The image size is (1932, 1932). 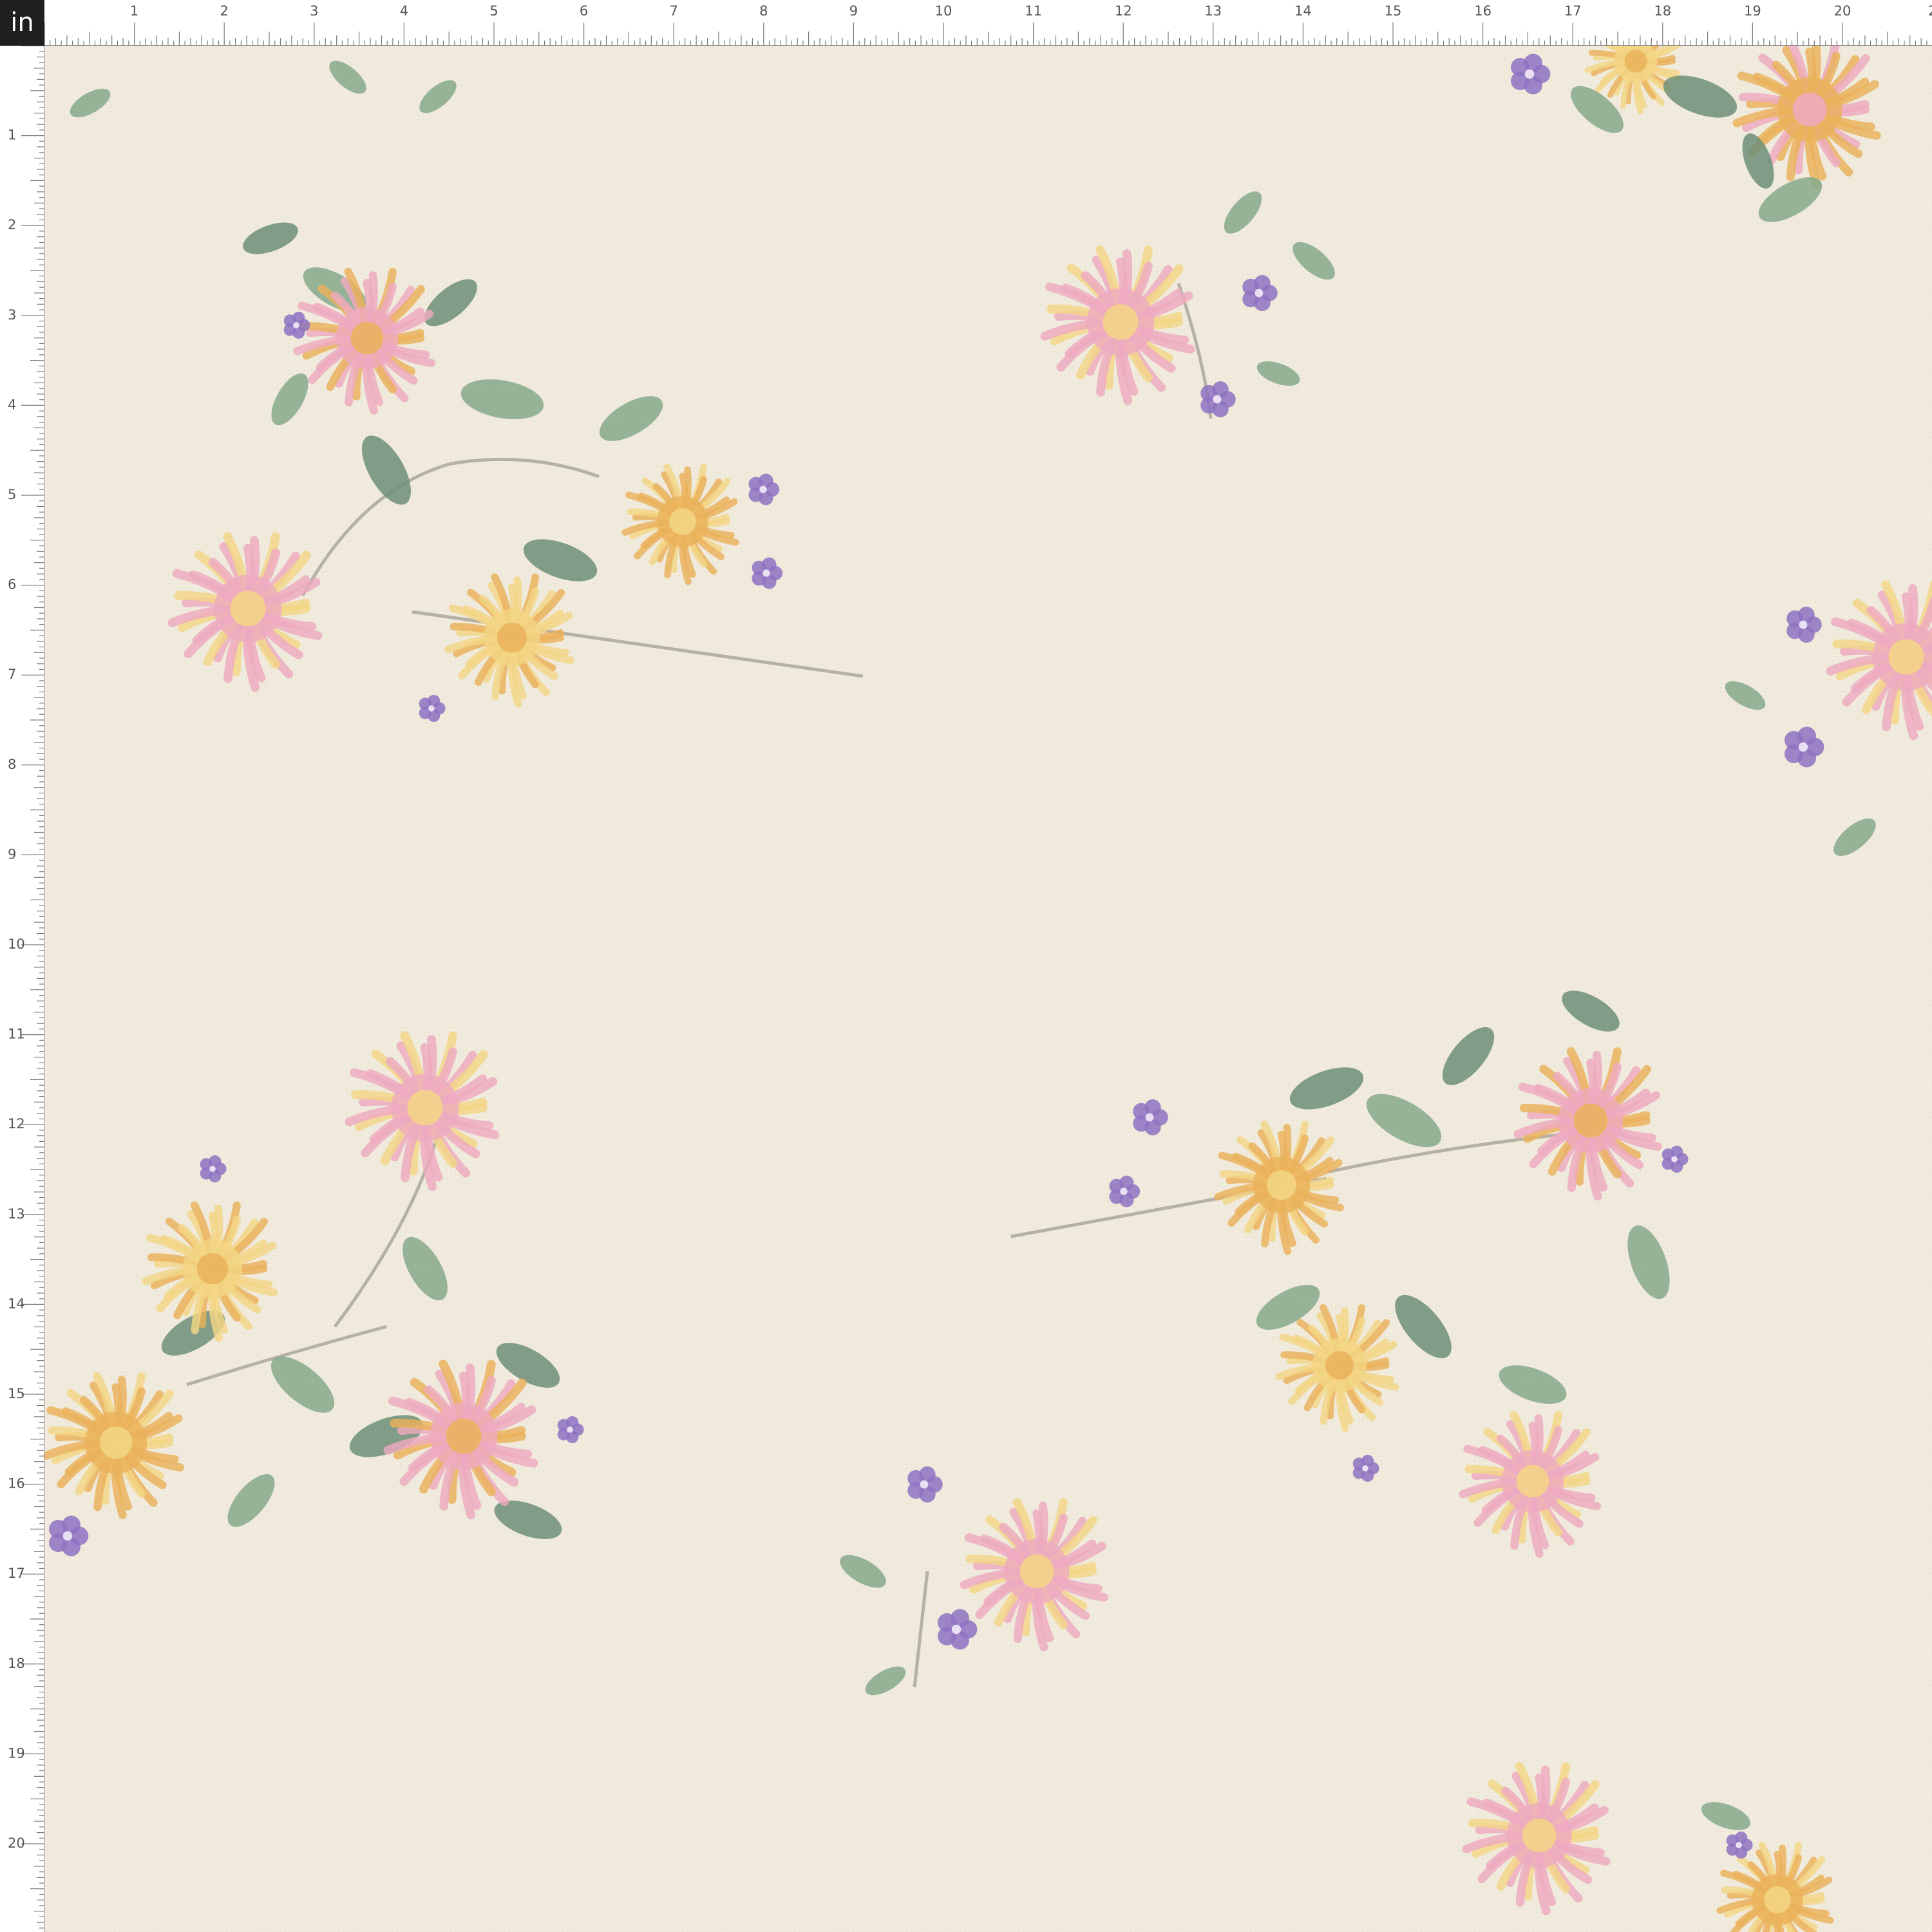 I want to click on left-ruler-label: 1, so click(x=12, y=135).